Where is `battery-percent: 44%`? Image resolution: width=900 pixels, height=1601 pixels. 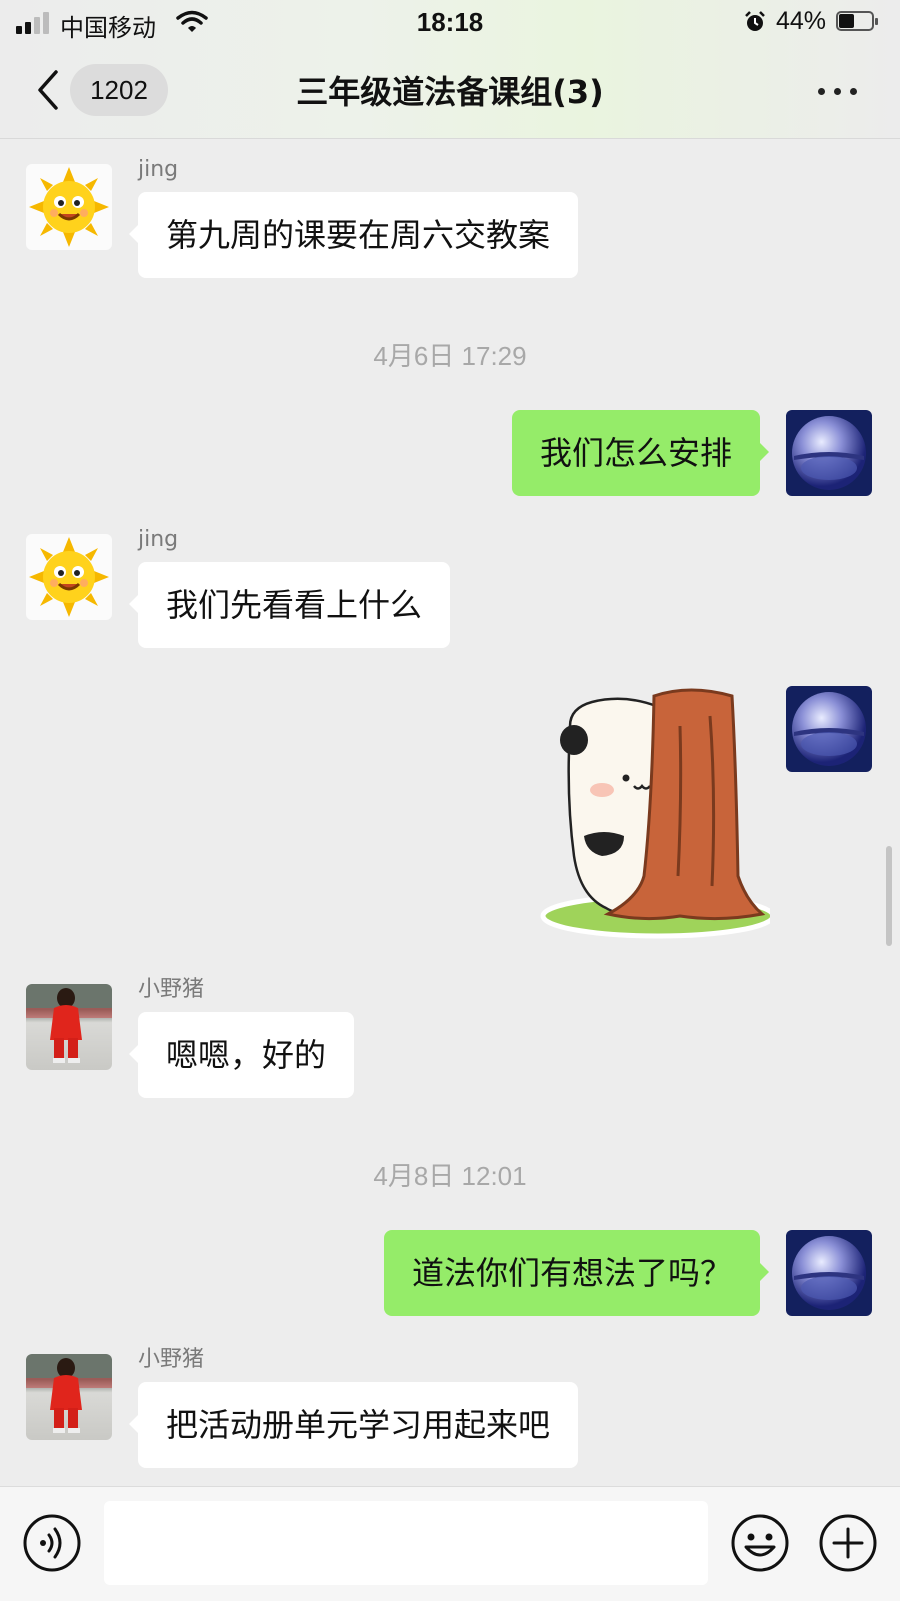 battery-percent: 44% is located at coordinates (801, 21).